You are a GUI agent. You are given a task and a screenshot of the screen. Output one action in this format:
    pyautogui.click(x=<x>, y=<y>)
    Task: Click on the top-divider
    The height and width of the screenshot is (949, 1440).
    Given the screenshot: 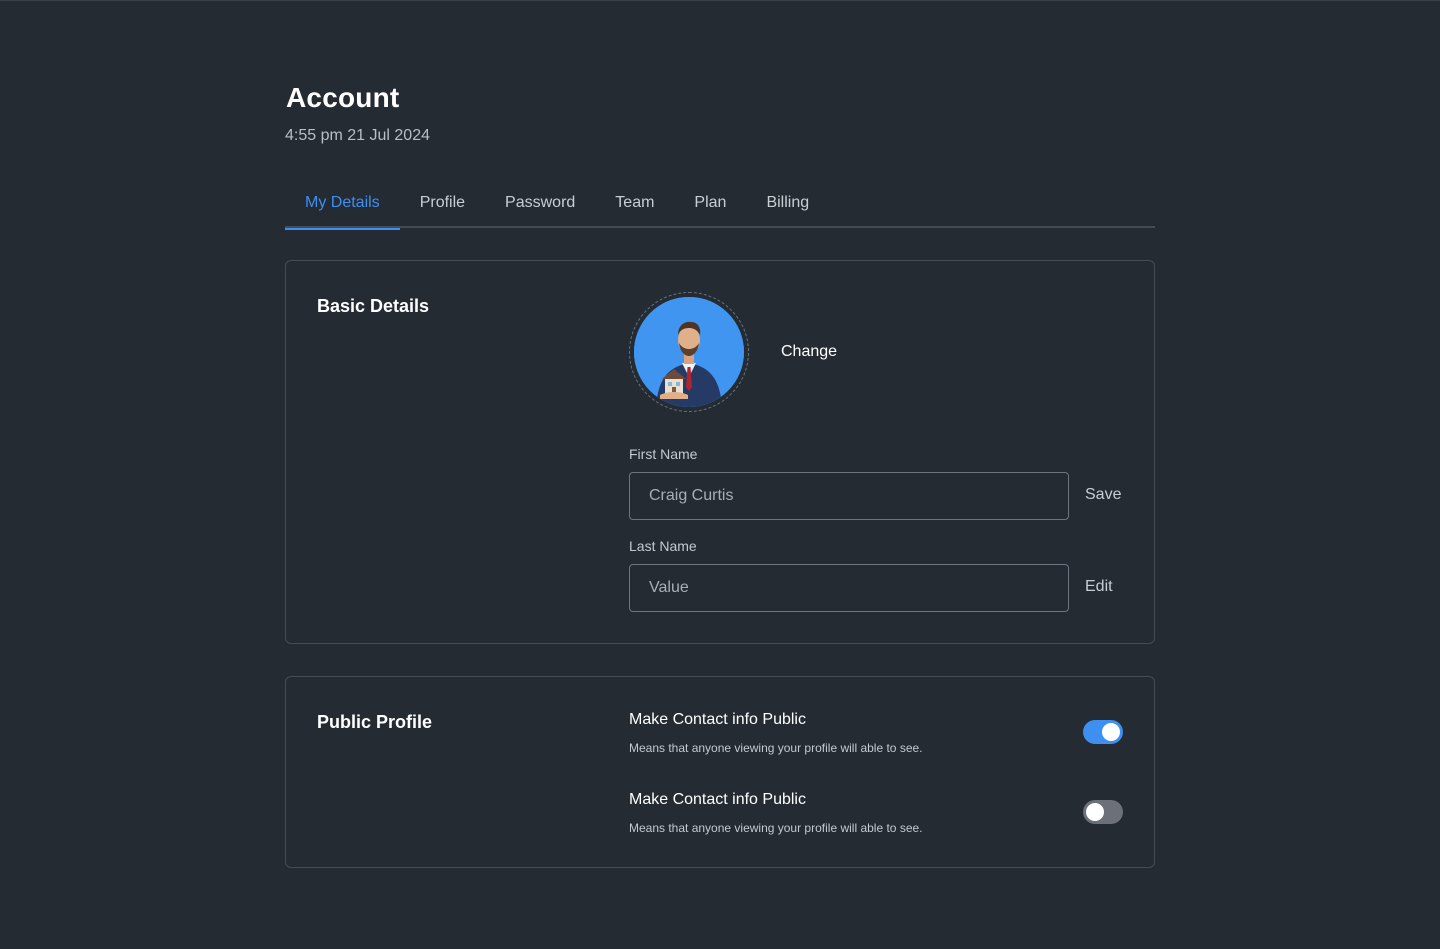 What is the action you would take?
    pyautogui.click(x=720, y=0)
    